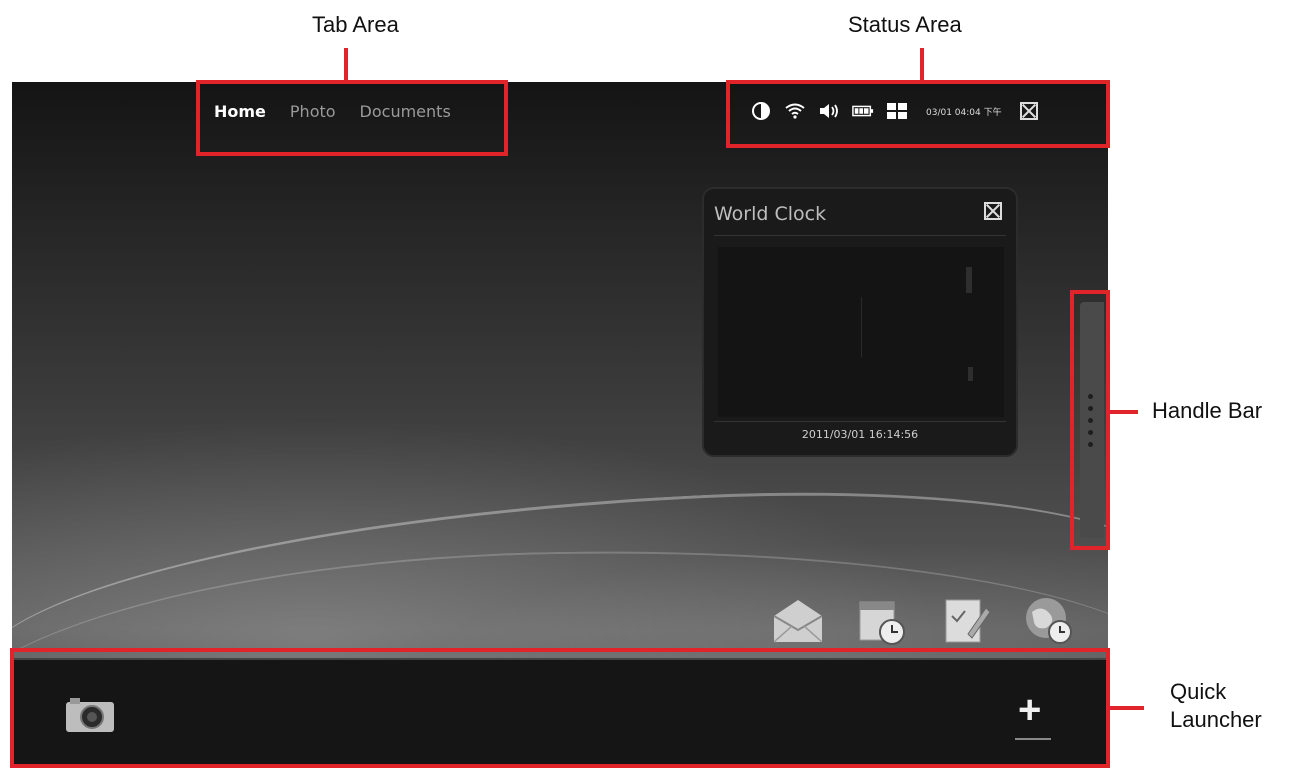 This screenshot has width=1294, height=770. Describe the element at coordinates (1050, 620) in the screenshot. I see `world-clock-icon` at that location.